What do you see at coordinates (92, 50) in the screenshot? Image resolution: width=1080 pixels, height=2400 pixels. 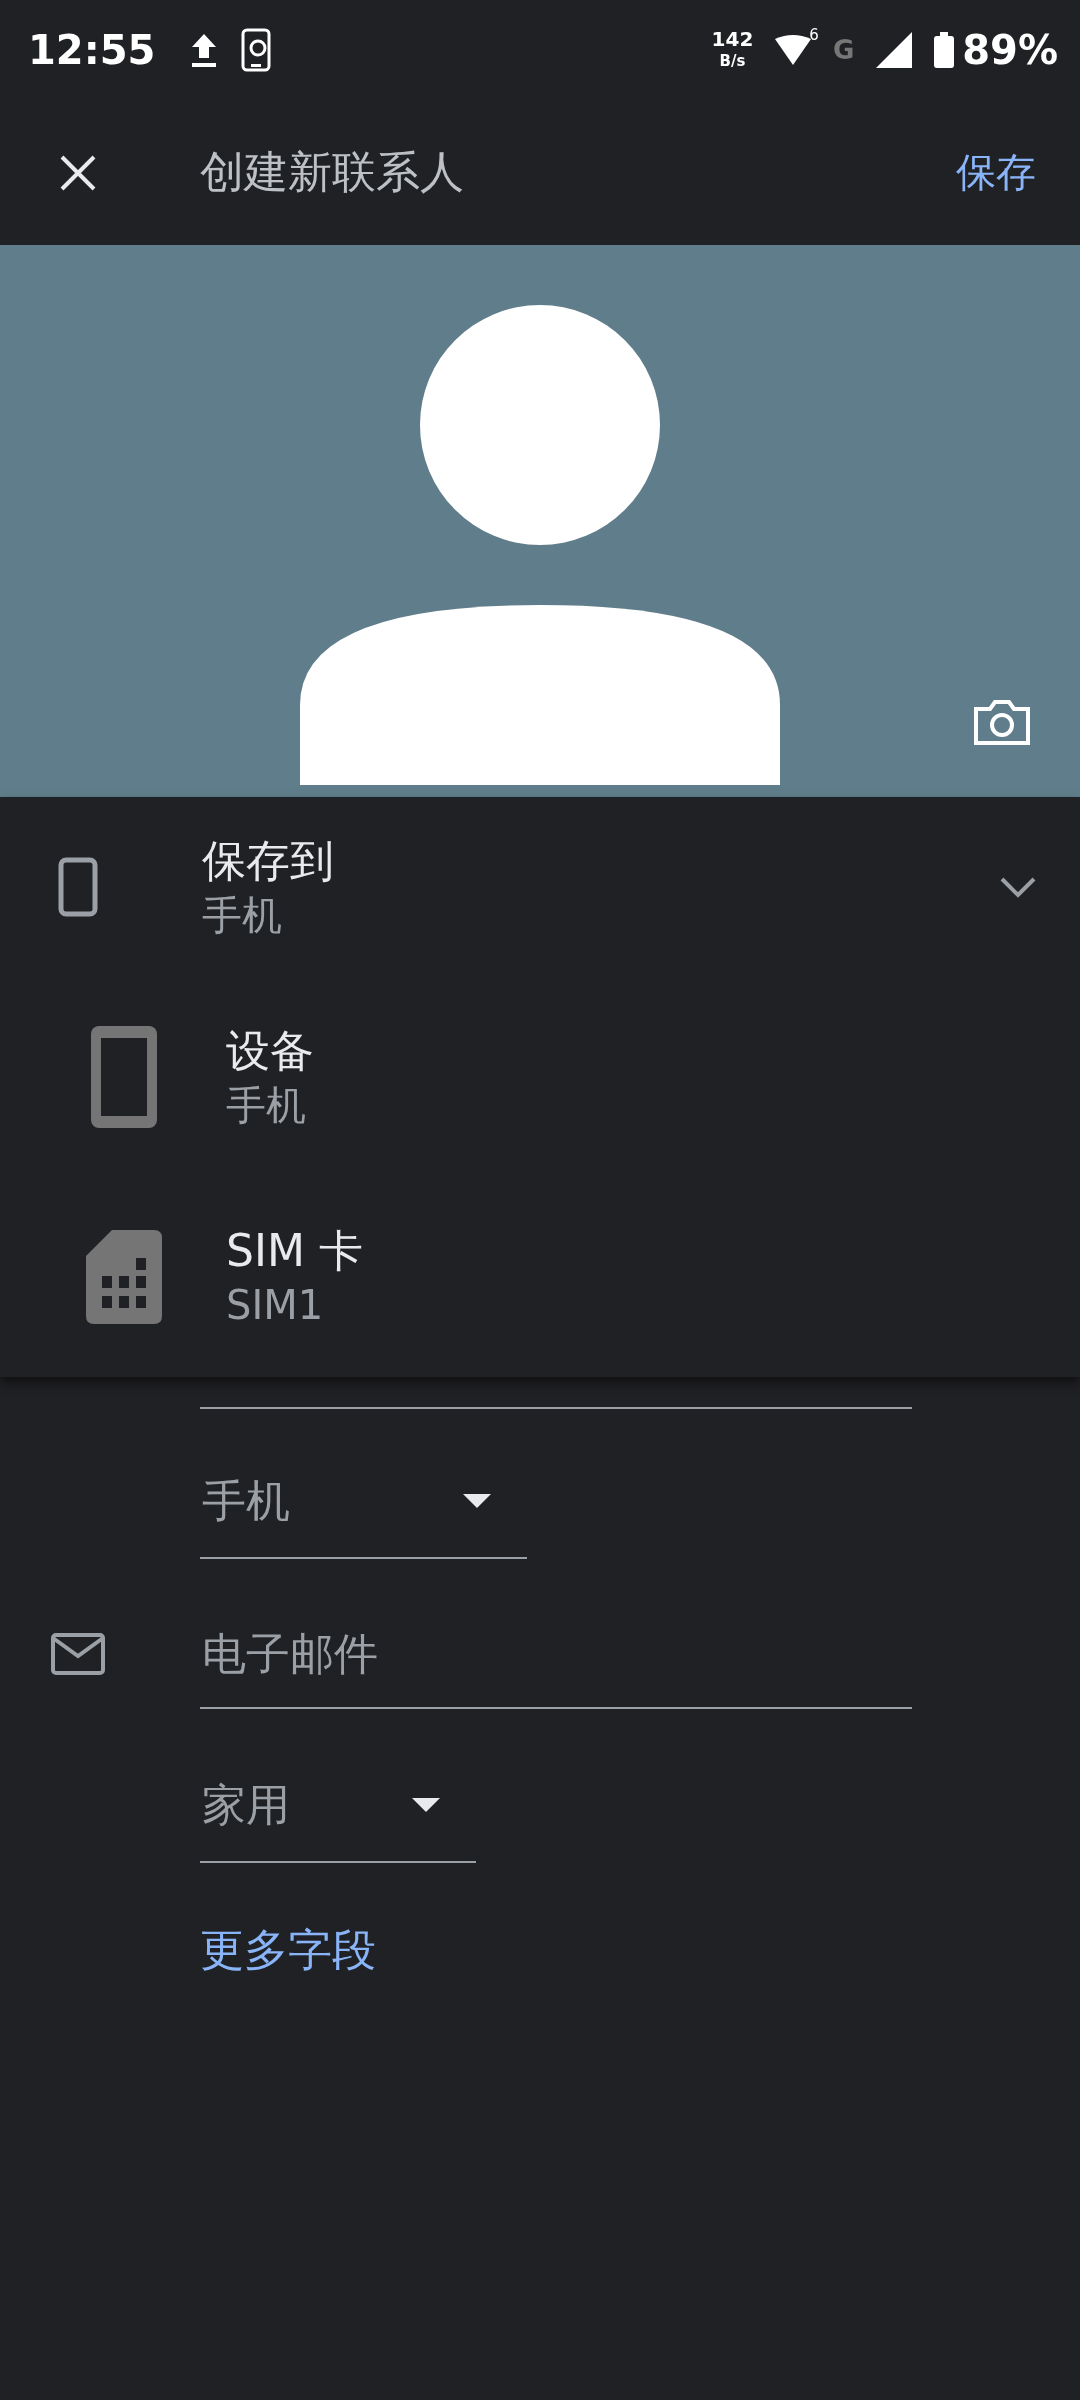 I see `status-time: 12:55` at bounding box center [92, 50].